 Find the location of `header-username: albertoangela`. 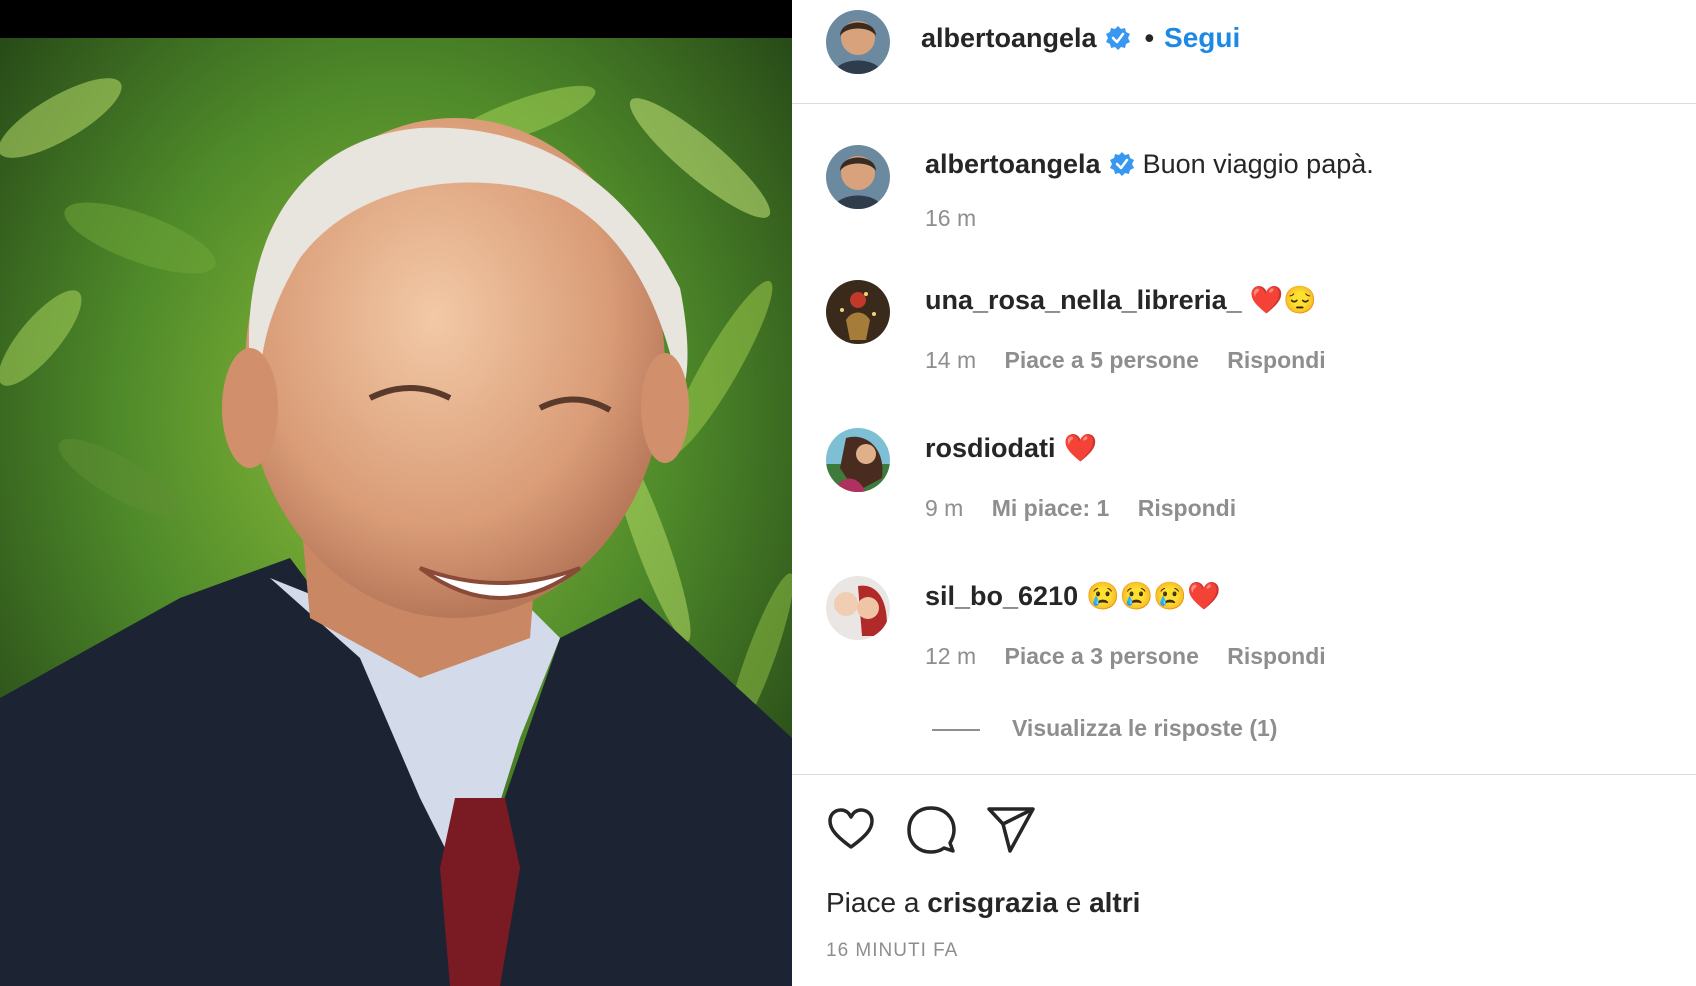

header-username: albertoangela is located at coordinates (1009, 38).